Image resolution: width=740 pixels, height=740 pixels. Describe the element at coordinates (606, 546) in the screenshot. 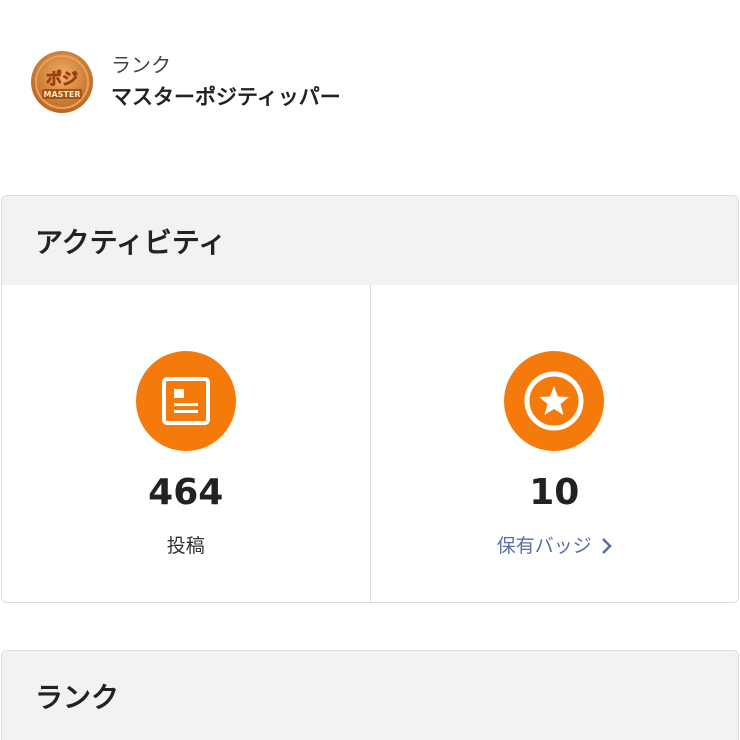

I see `chevron-right-icon` at that location.